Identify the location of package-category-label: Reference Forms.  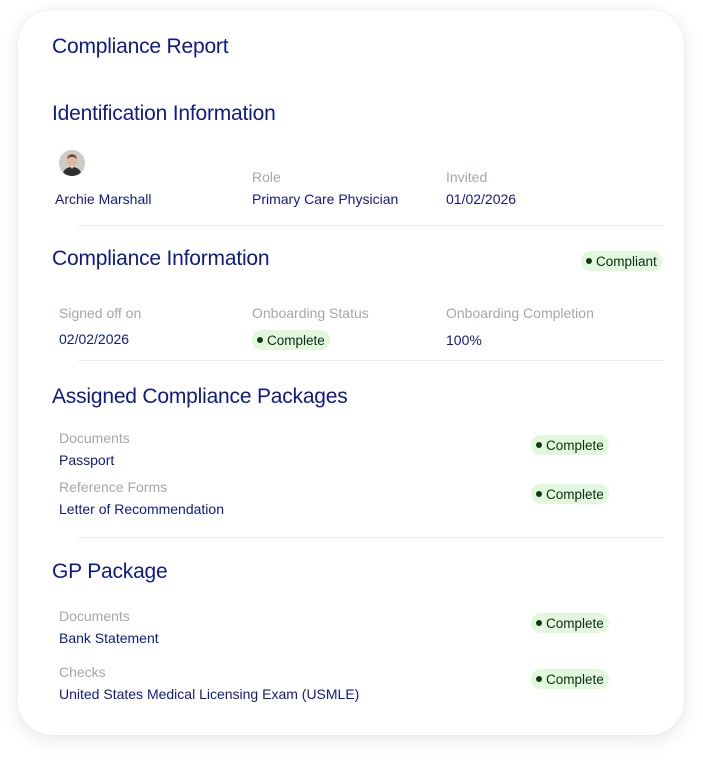
(113, 487).